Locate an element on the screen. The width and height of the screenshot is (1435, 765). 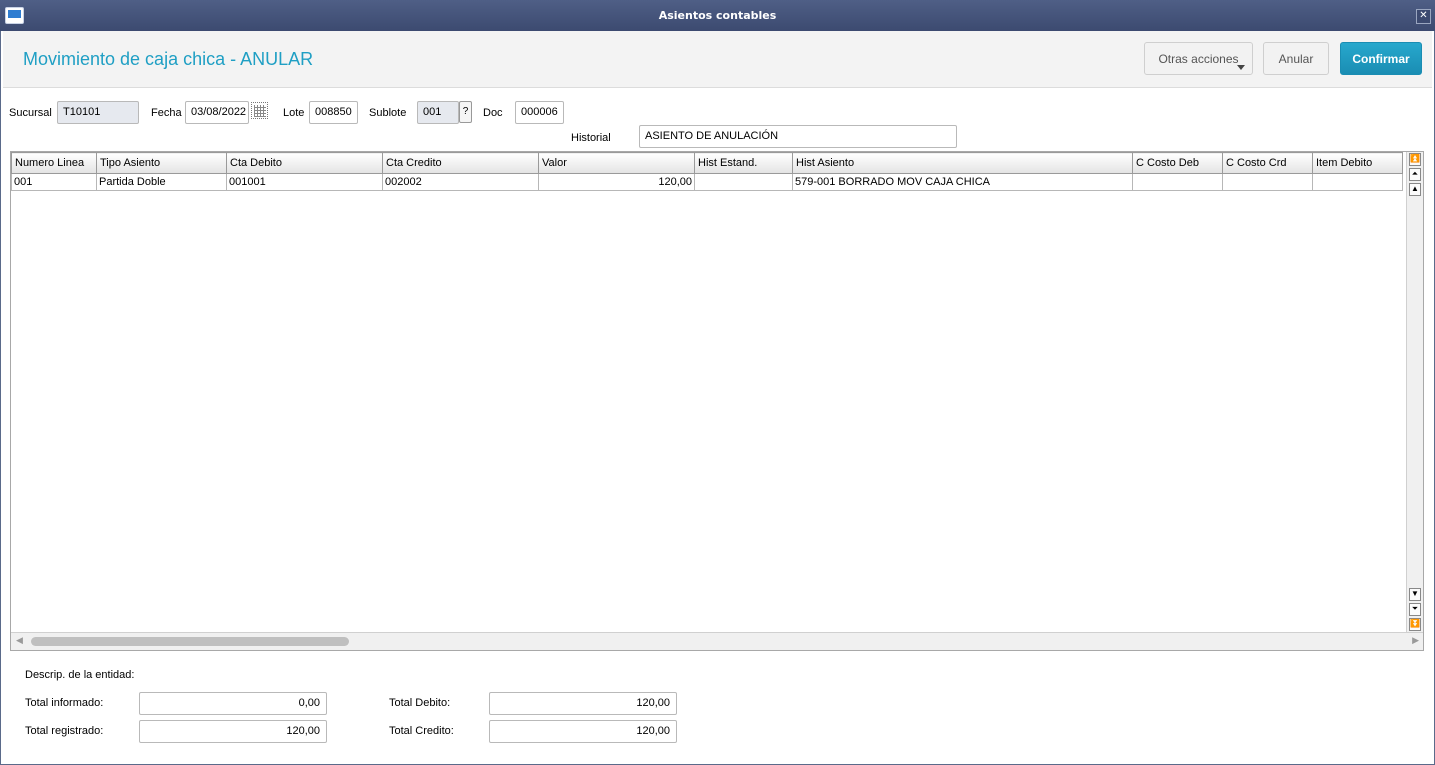
col-header: C Costo Deb is located at coordinates (1177, 163).